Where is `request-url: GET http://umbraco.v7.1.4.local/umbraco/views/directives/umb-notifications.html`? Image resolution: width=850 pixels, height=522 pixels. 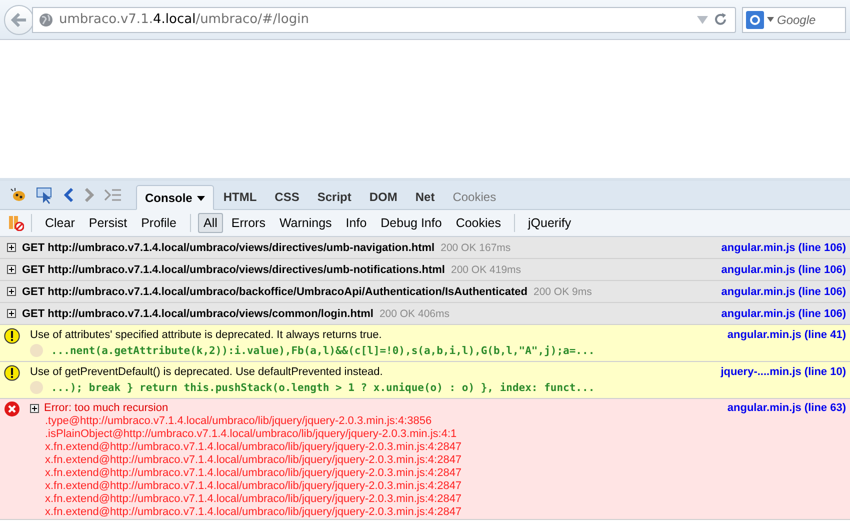
request-url: GET http://umbraco.v7.1.4.local/umbraco/views/directives/umb-notifications.html is located at coordinates (233, 270).